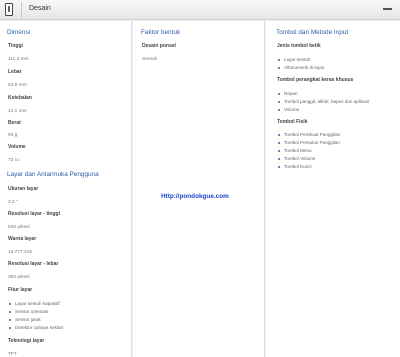 This screenshot has width=400, height=357. Describe the element at coordinates (17, 147) in the screenshot. I see `spec-label-volume: Volume` at that location.